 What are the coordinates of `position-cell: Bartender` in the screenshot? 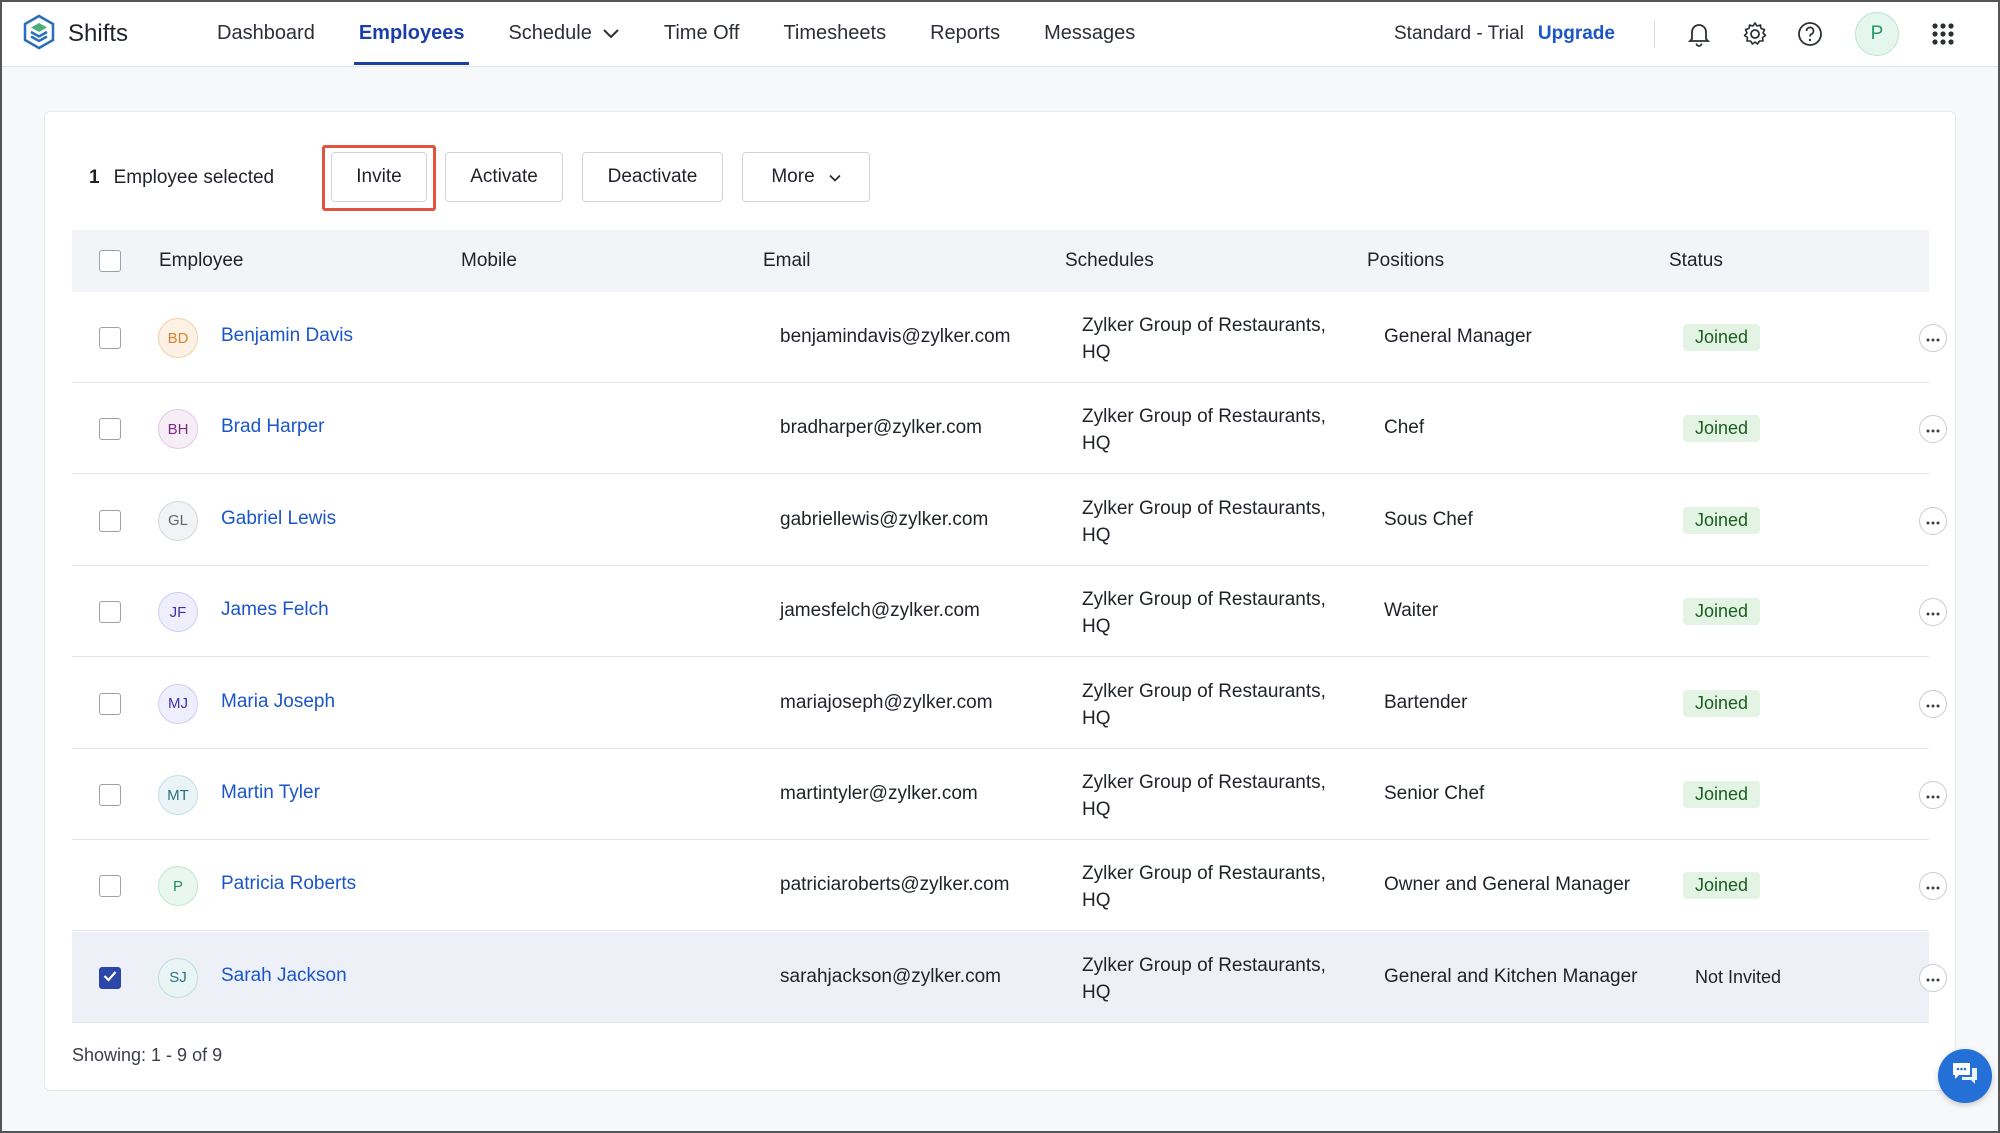 It's located at (1426, 702).